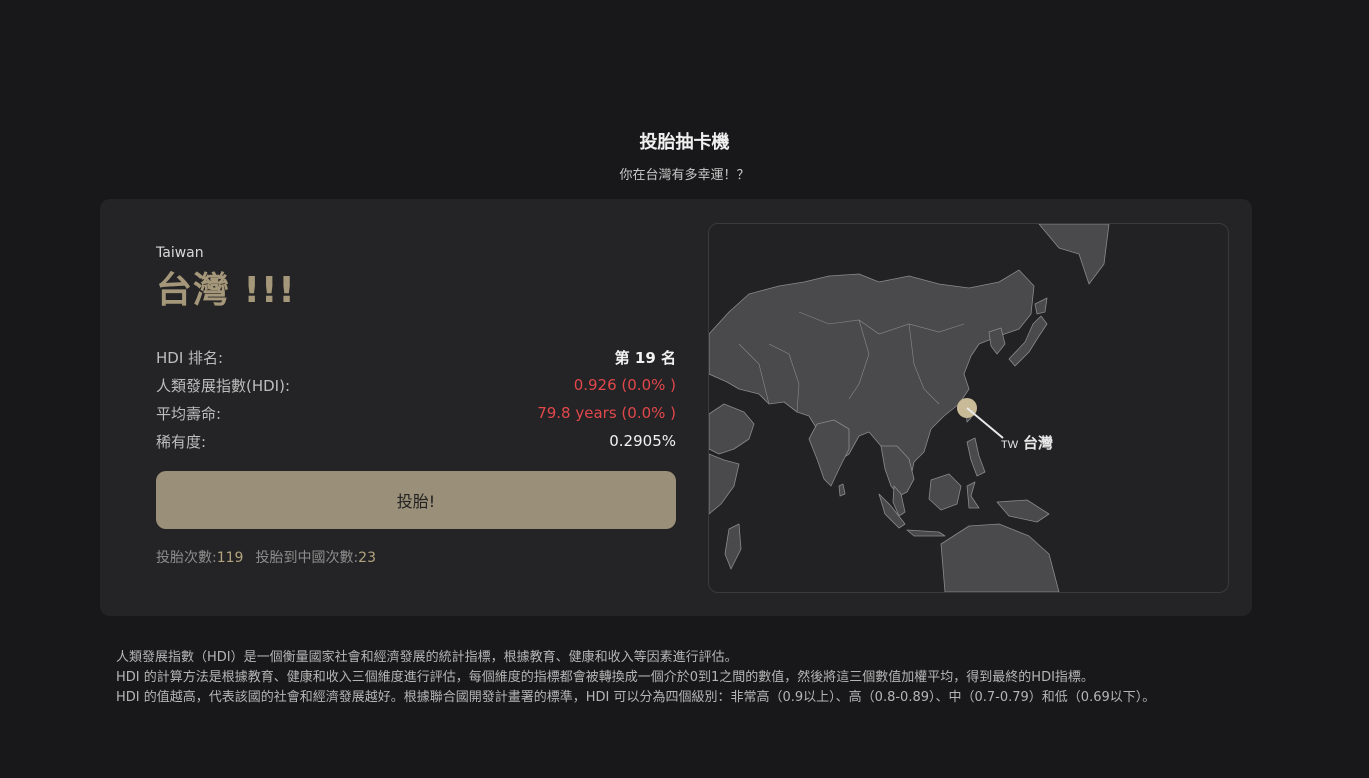 This screenshot has width=1369, height=778. I want to click on page-subtitle: 你在台灣有多幸運！？, so click(684, 175).